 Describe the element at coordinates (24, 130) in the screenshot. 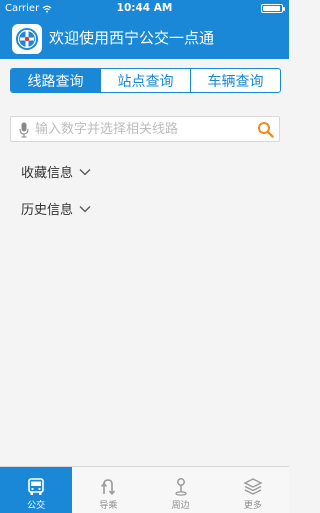

I see `microphone-icon` at that location.